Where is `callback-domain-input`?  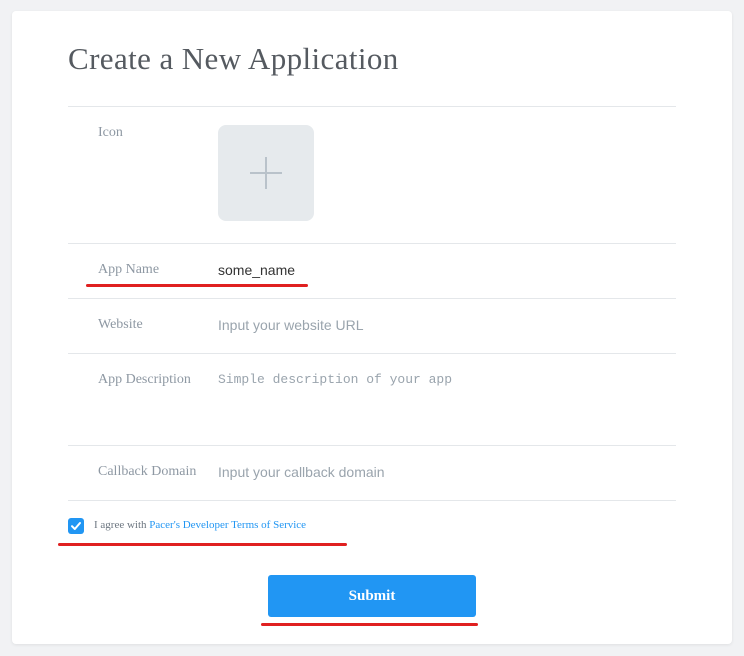
callback-domain-input is located at coordinates (438, 472).